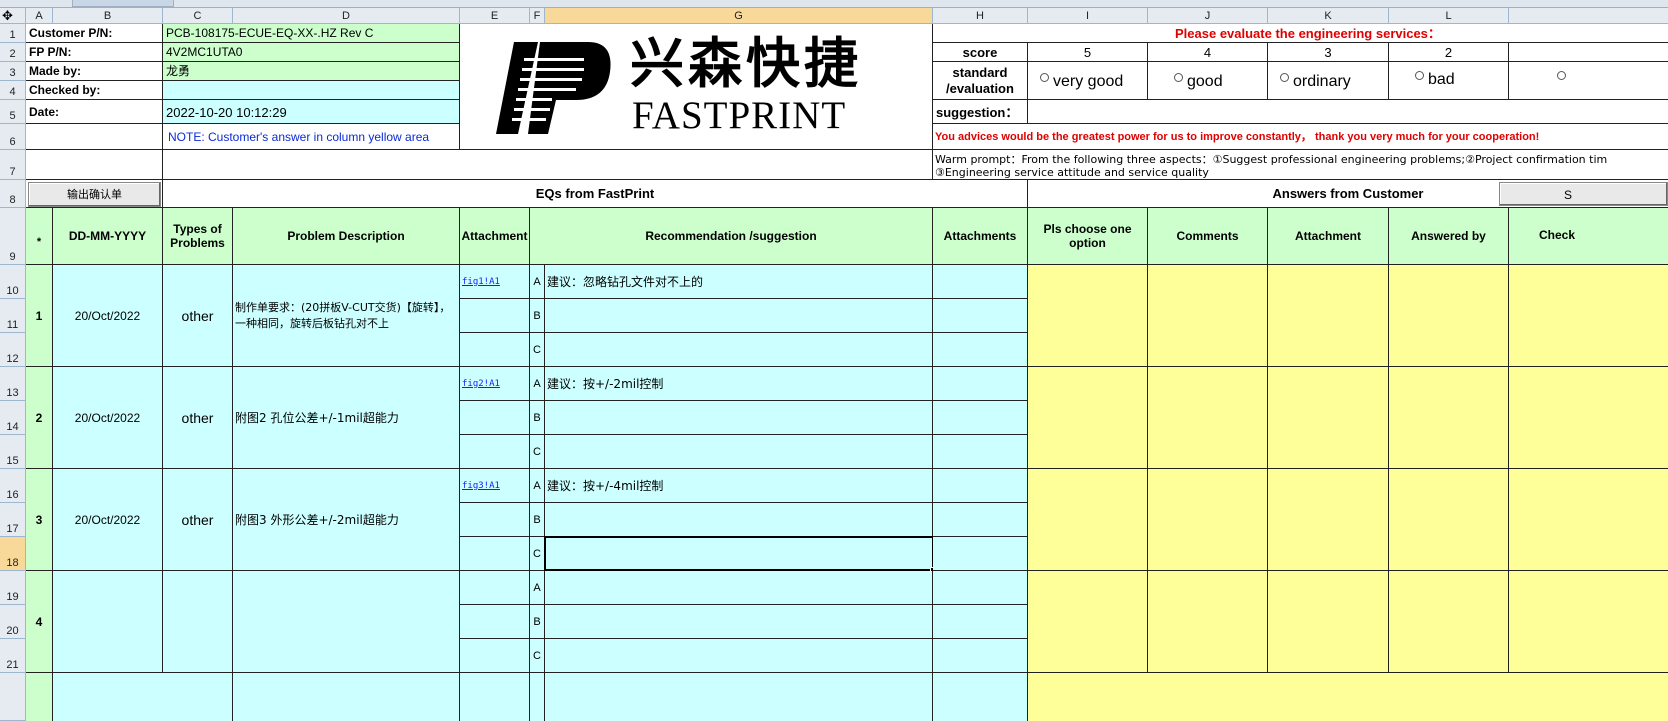  I want to click on row-header: 19, so click(13, 588).